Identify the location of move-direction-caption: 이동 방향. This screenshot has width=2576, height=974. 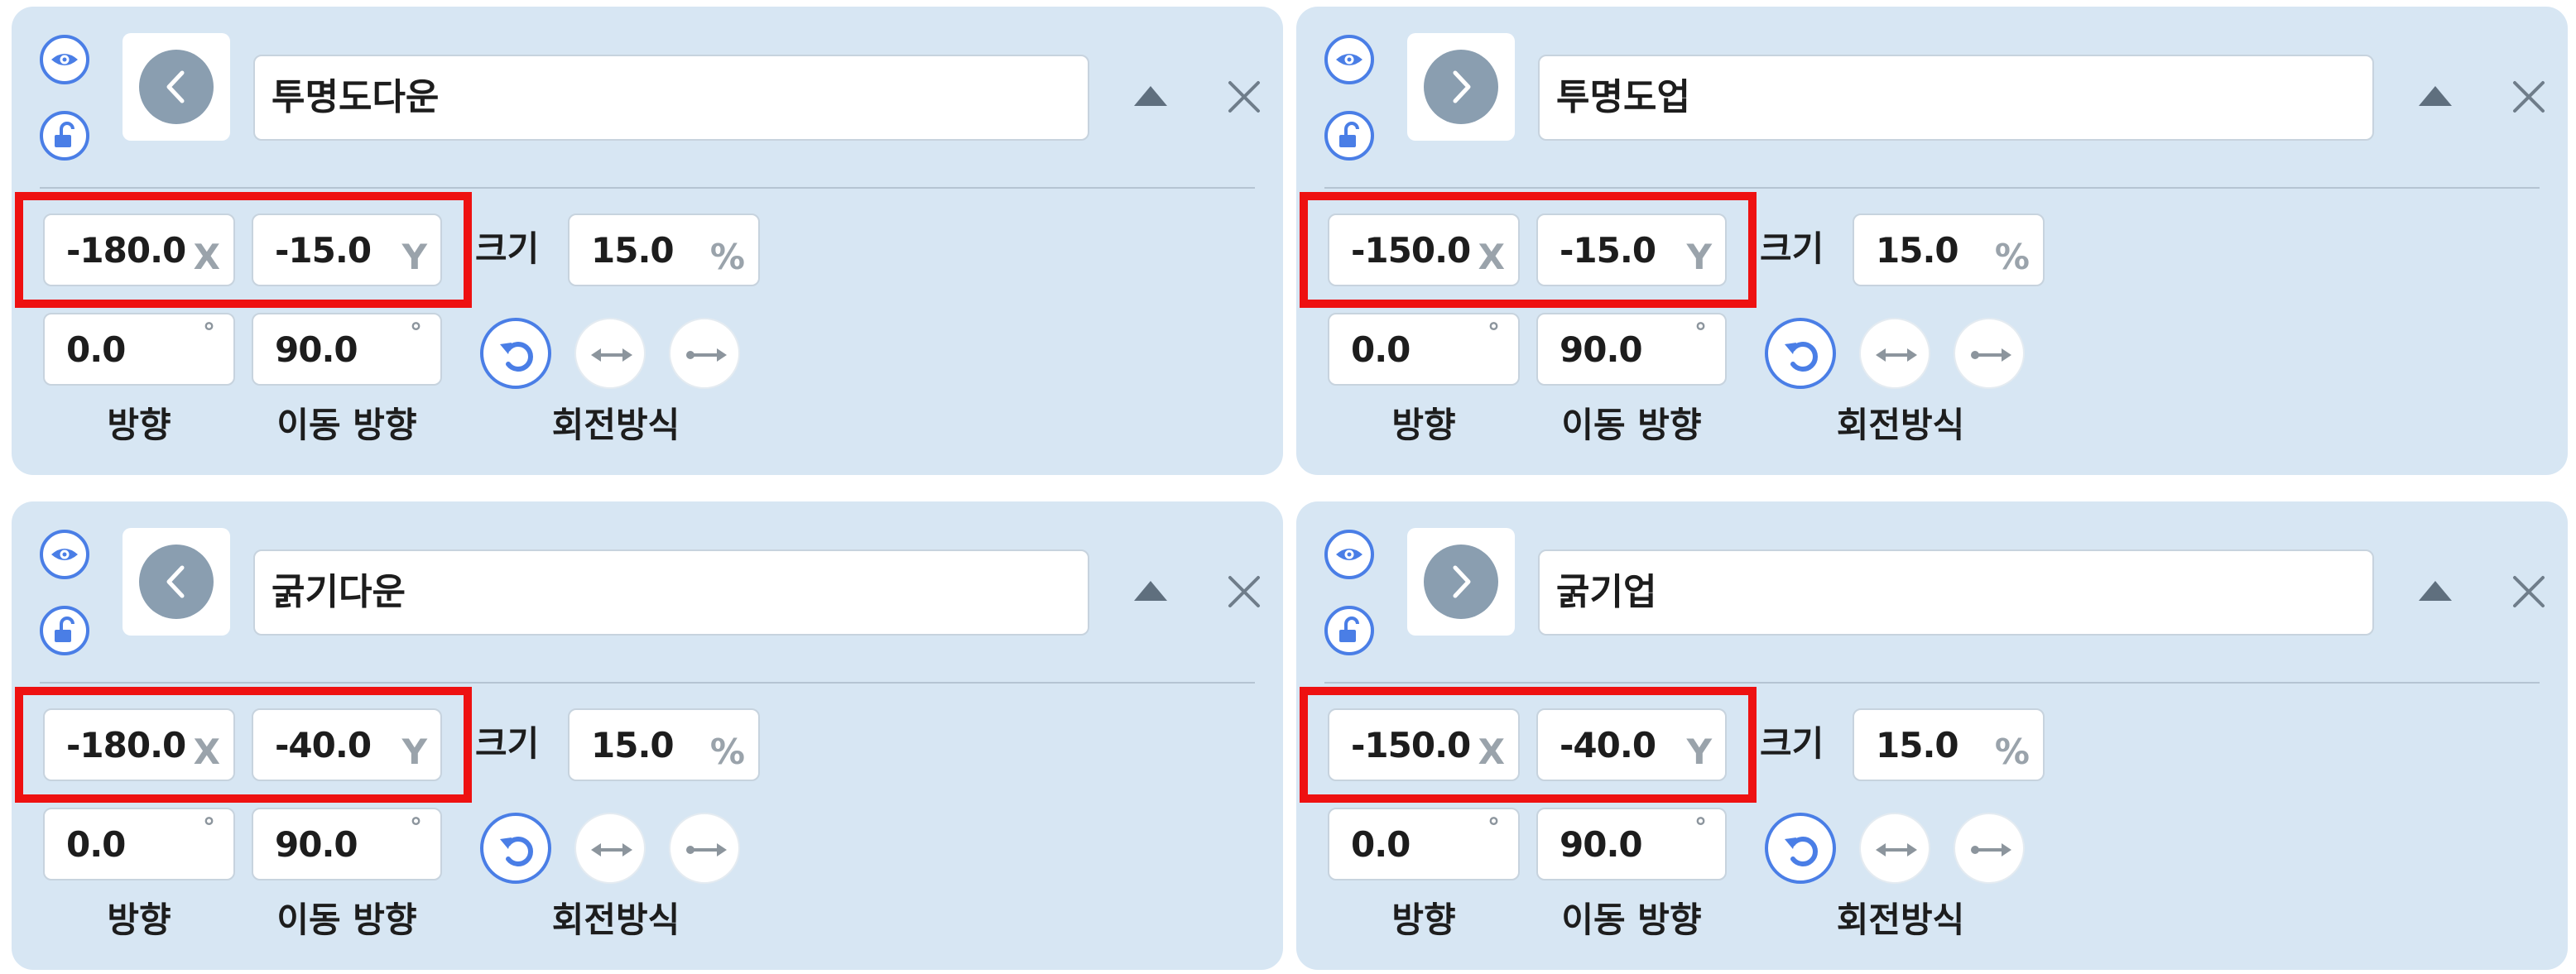
(346, 425).